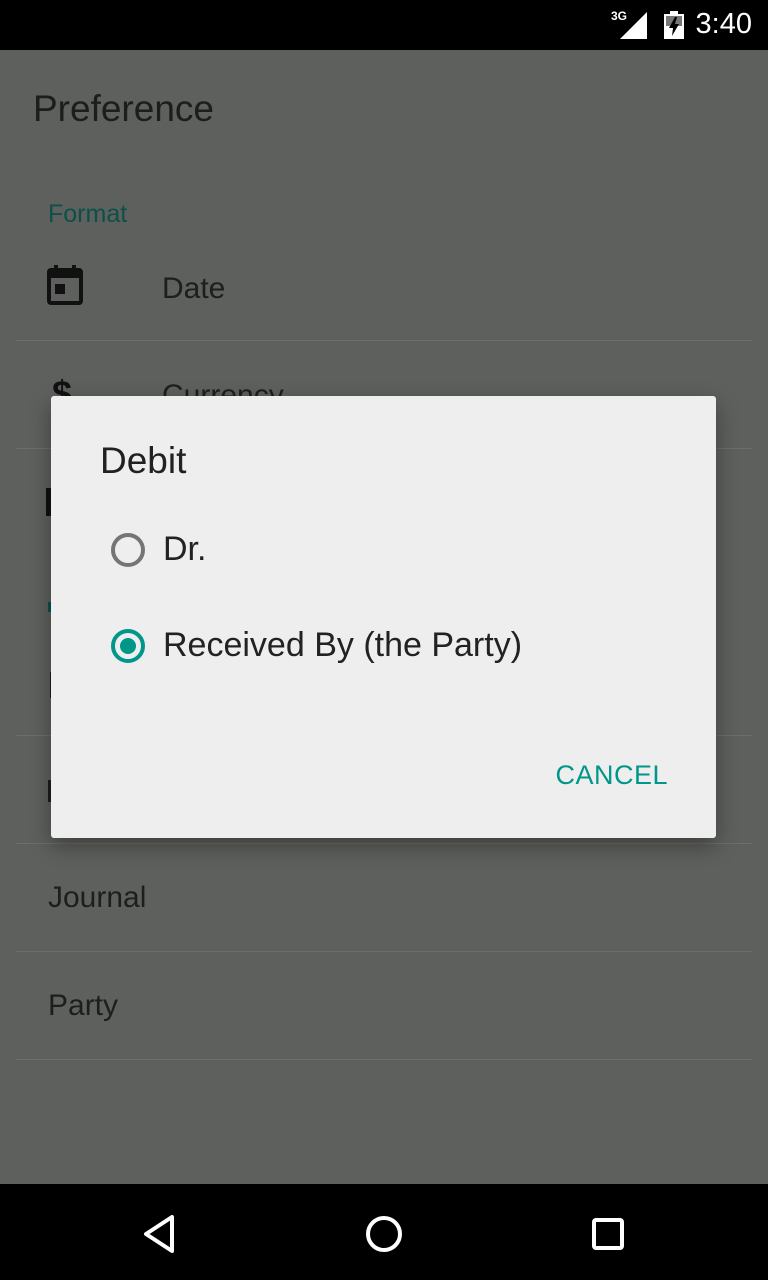  Describe the element at coordinates (128, 550) in the screenshot. I see `radio-unchecked-icon` at that location.